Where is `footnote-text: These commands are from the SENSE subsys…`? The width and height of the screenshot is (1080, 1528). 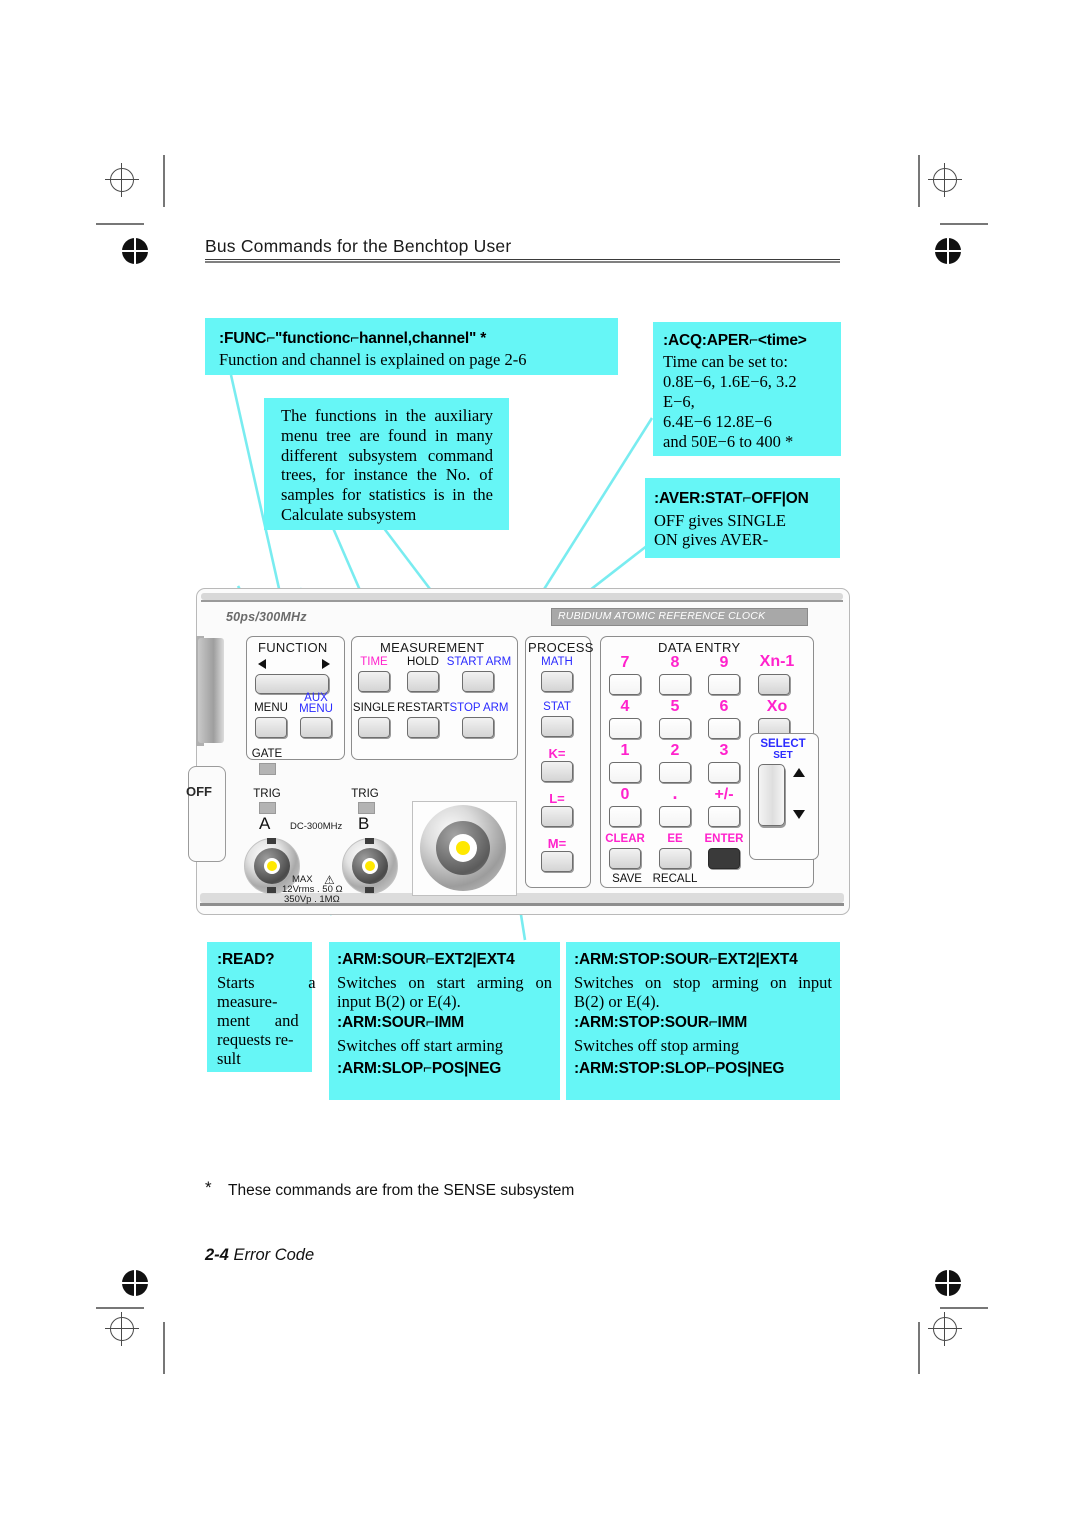 footnote-text: These commands are from the SENSE subsys… is located at coordinates (401, 1190).